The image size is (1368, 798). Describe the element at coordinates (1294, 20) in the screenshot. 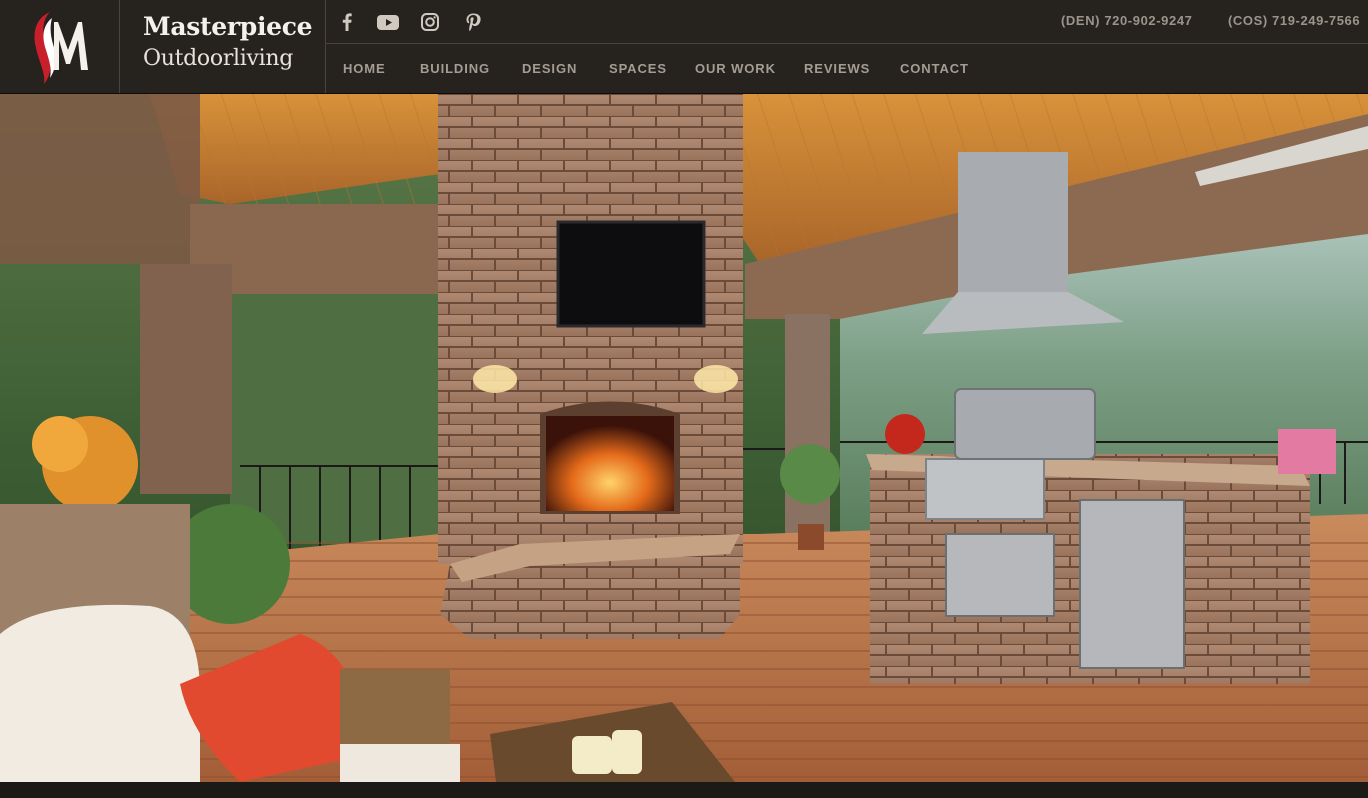

I see `phone-cos: (COS) 719-249-7566` at that location.